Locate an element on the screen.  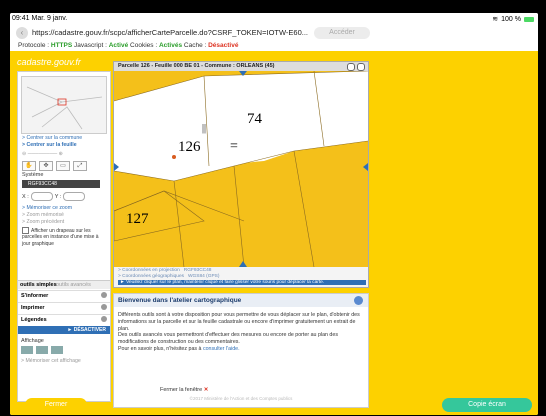
layer-plan-icon is located at coordinates (27, 350).